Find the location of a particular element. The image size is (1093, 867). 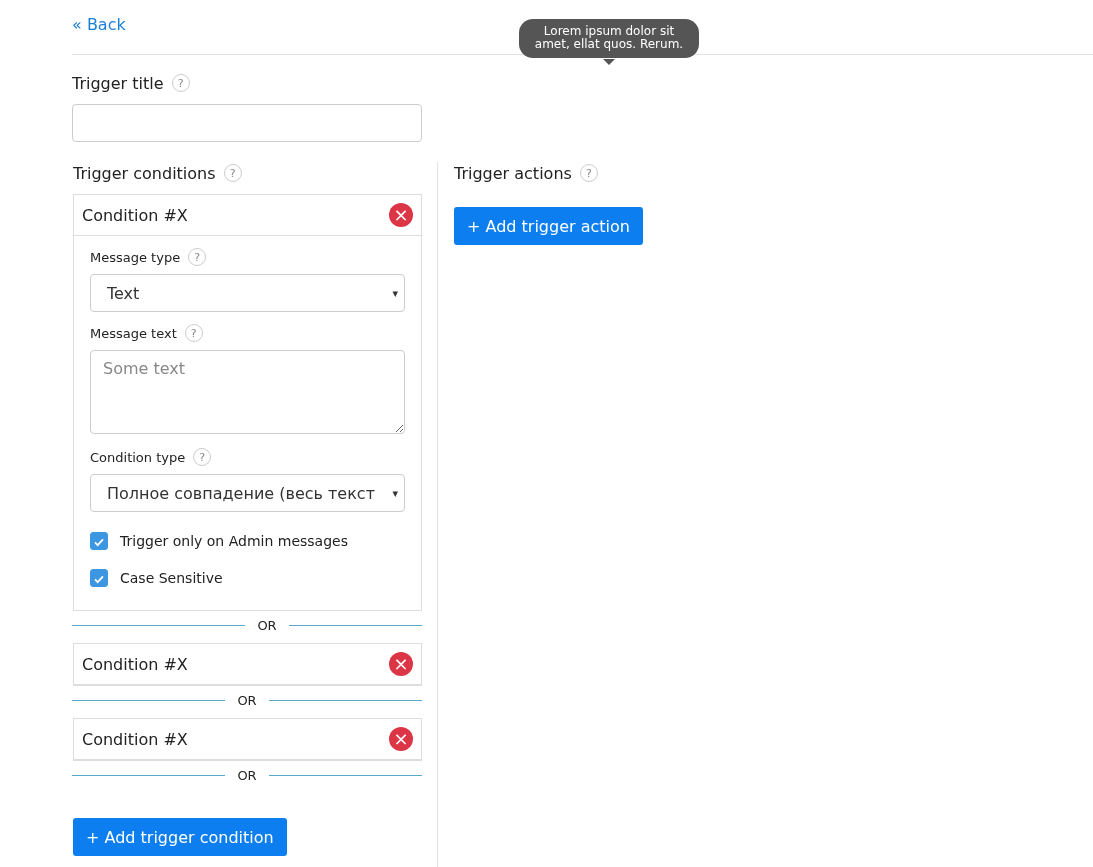

message-text-field: Some text is located at coordinates (247, 392).